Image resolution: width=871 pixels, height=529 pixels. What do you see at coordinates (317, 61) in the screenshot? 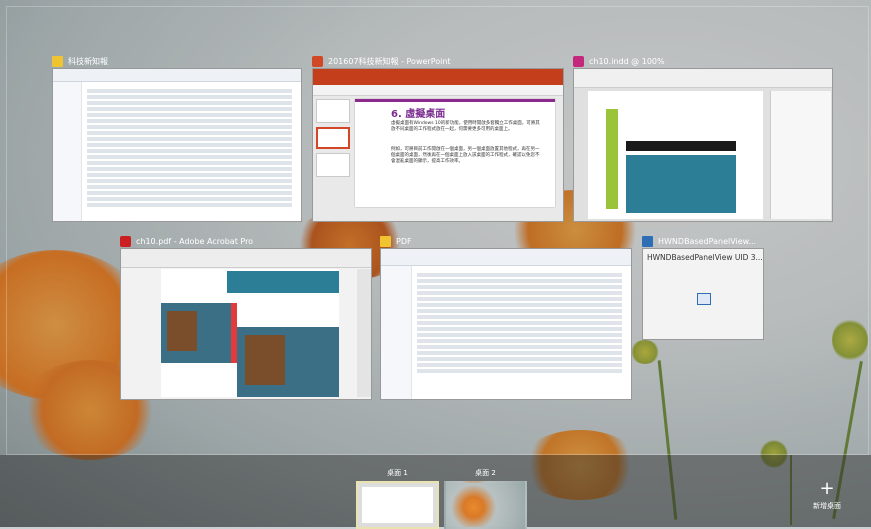
I see `powerpoint-icon` at bounding box center [317, 61].